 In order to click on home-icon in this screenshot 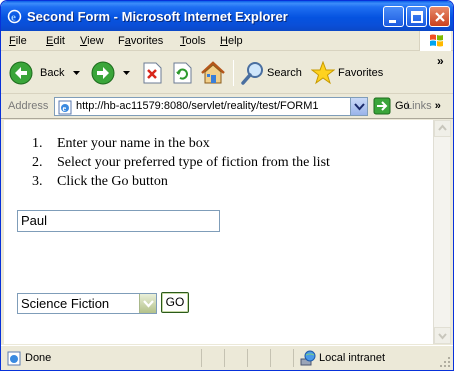, I will do `click(213, 72)`.